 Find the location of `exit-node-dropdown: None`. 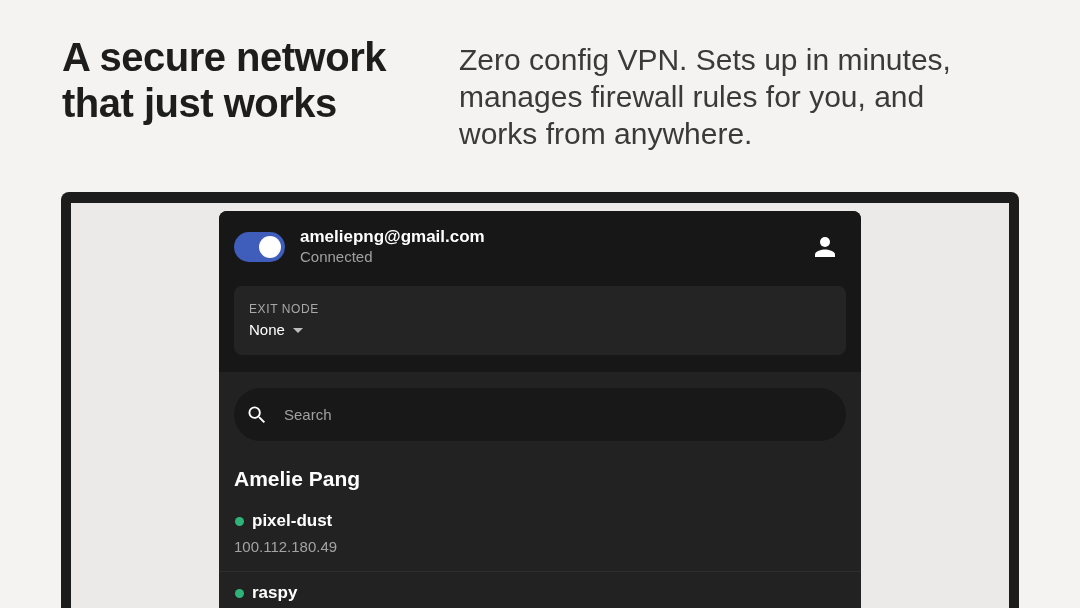

exit-node-dropdown: None is located at coordinates (276, 330).